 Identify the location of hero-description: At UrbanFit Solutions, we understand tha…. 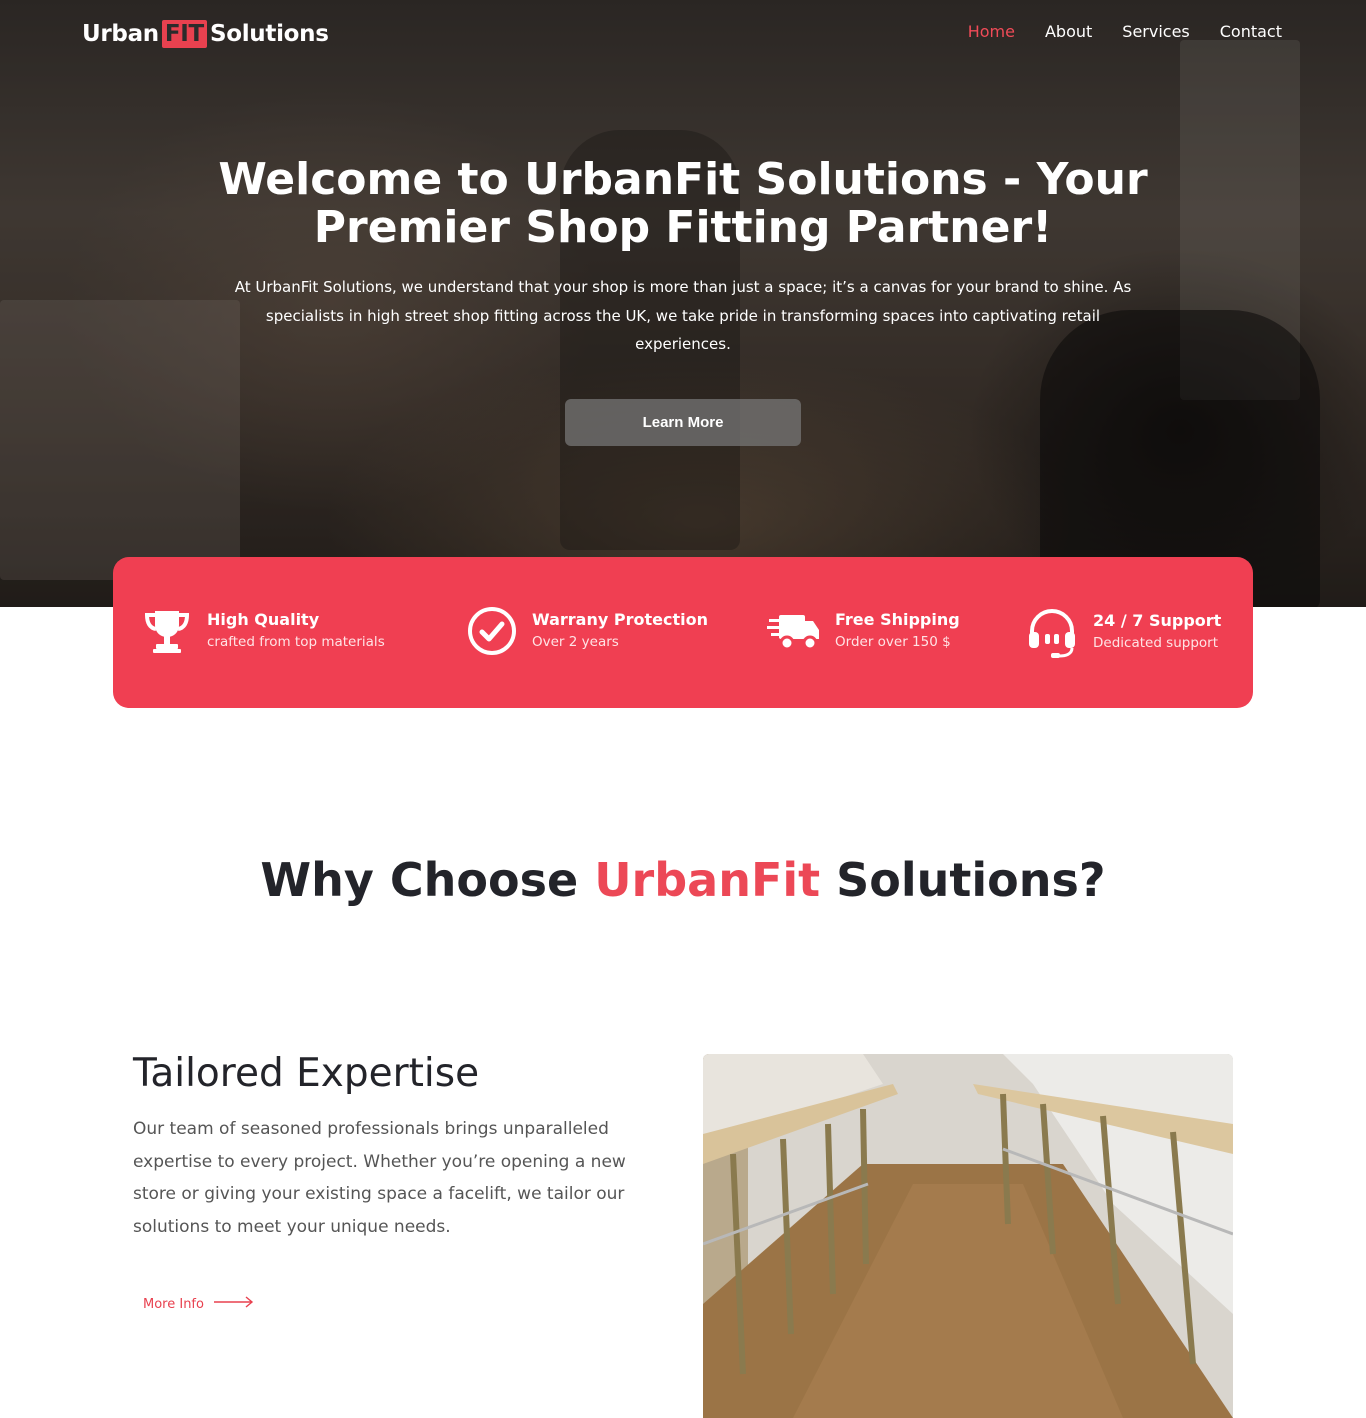
(683, 315).